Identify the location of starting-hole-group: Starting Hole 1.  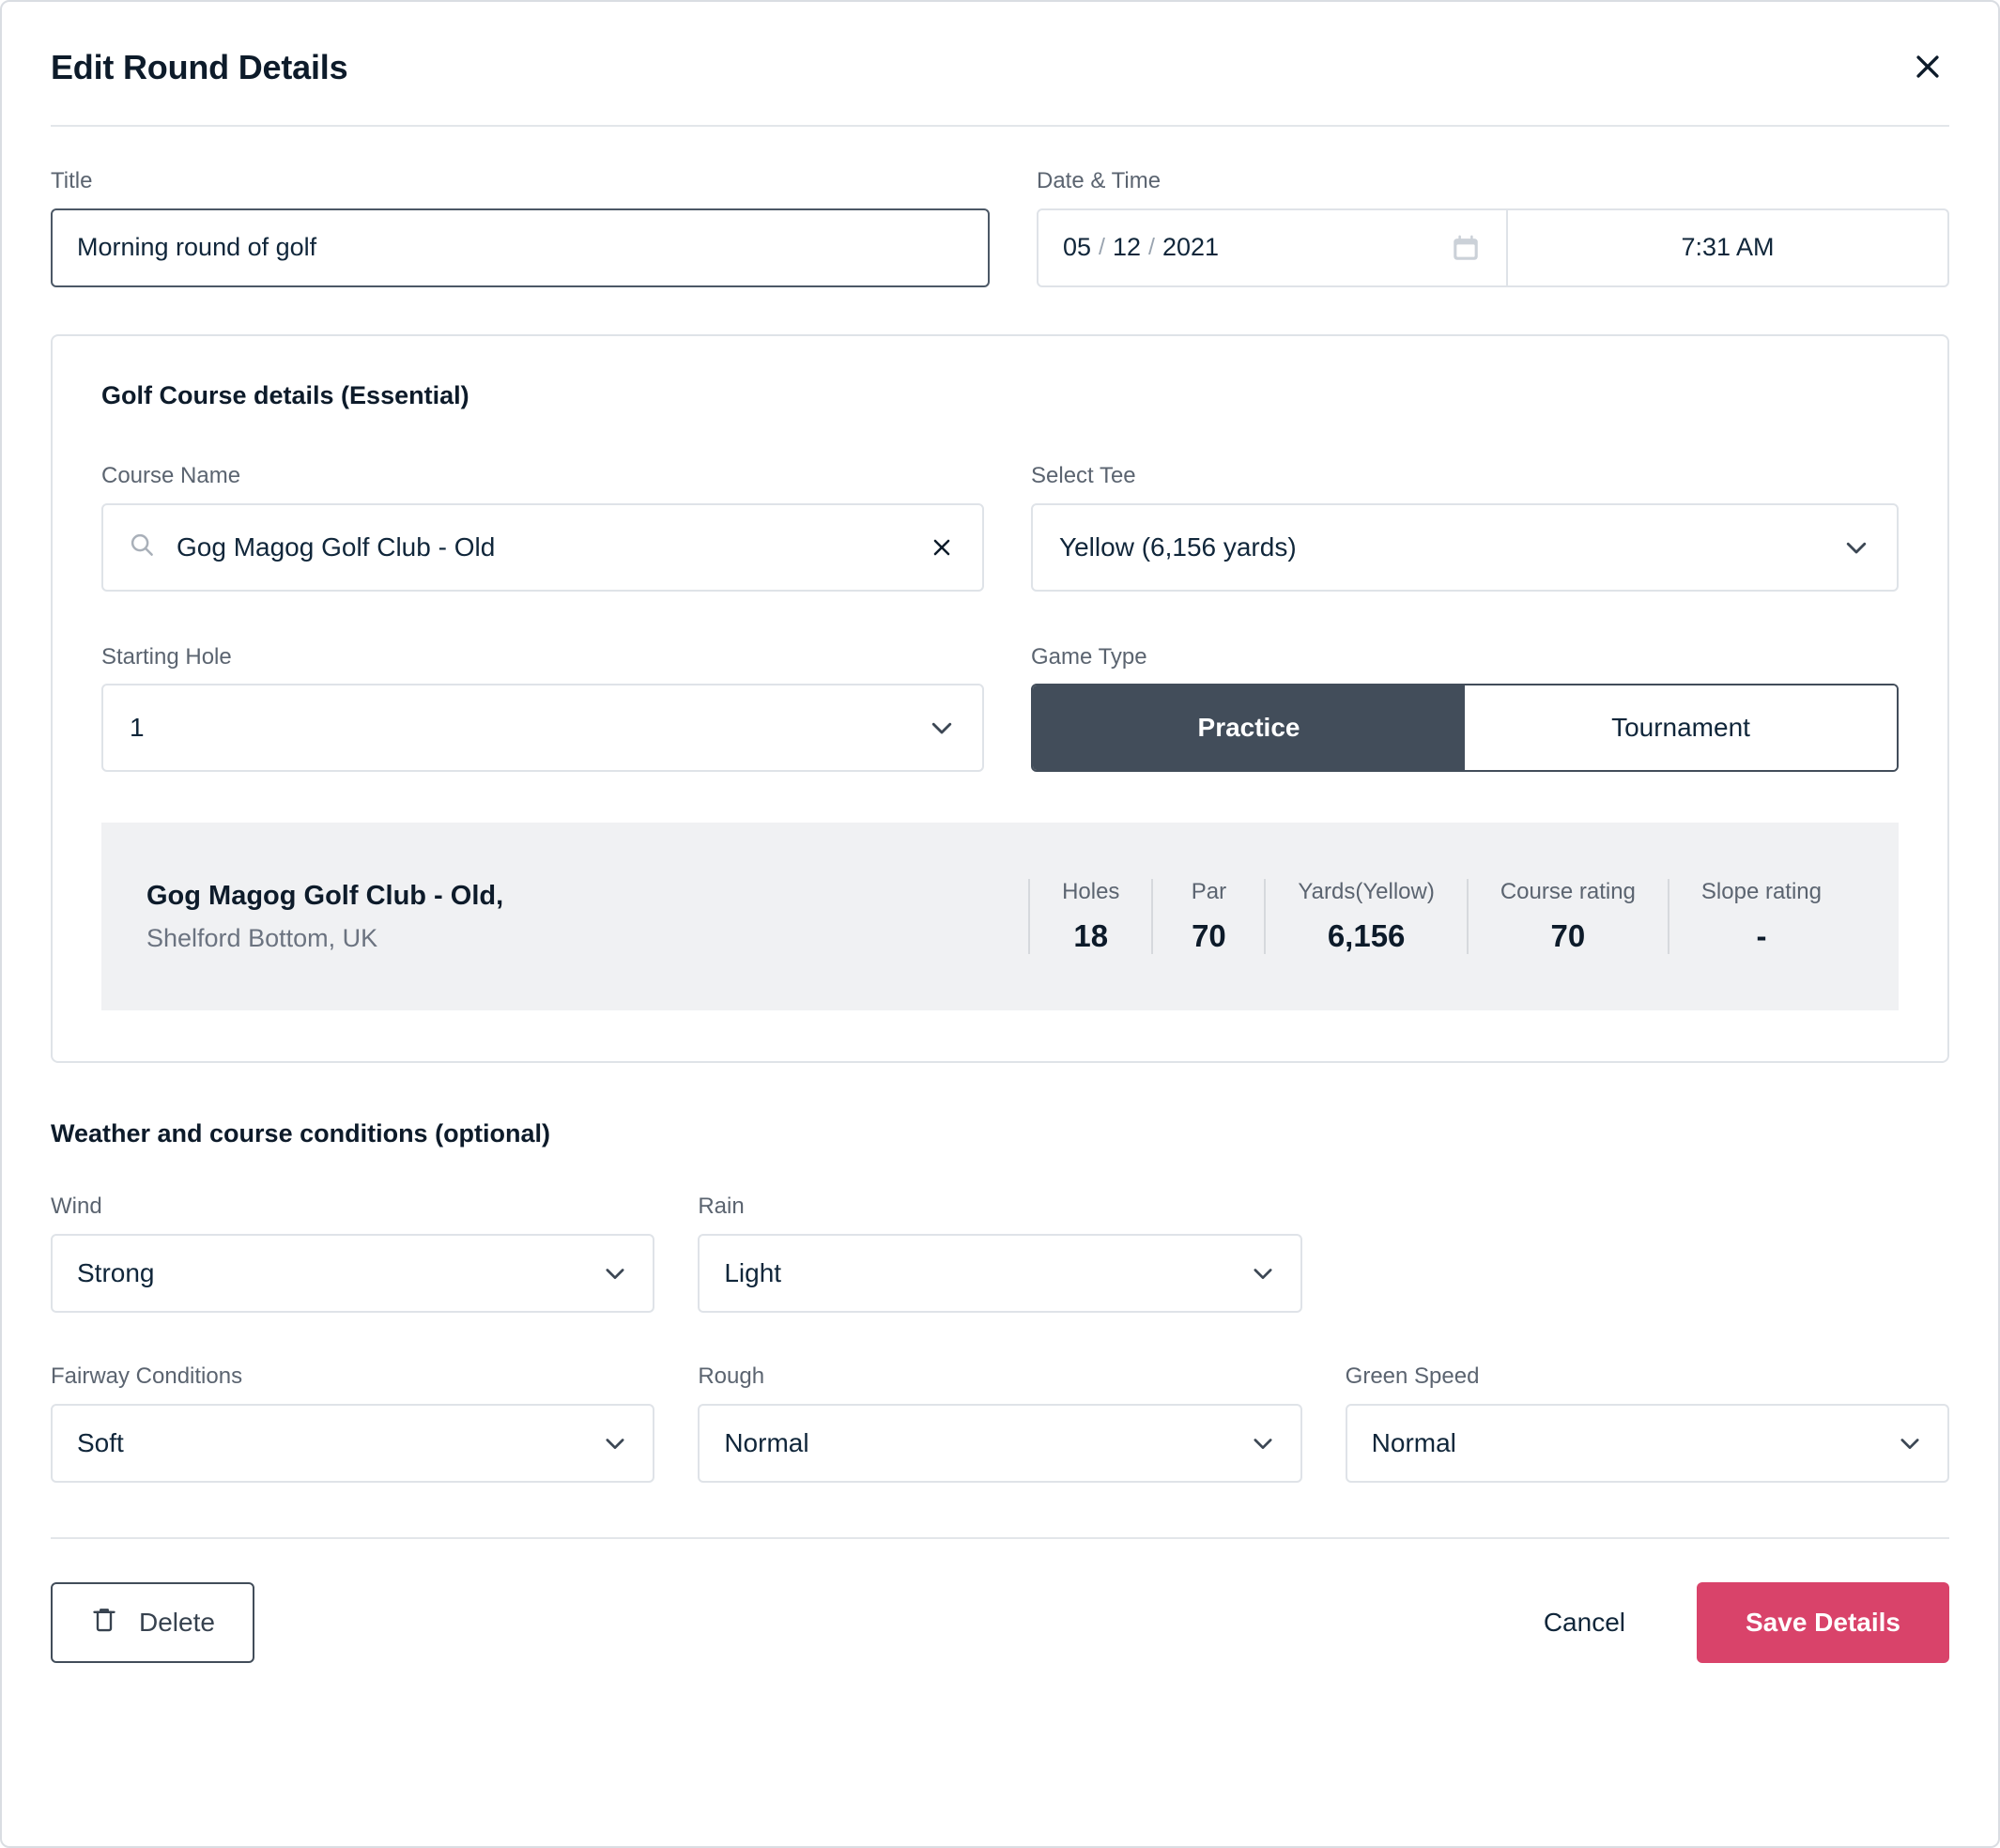
(542, 708).